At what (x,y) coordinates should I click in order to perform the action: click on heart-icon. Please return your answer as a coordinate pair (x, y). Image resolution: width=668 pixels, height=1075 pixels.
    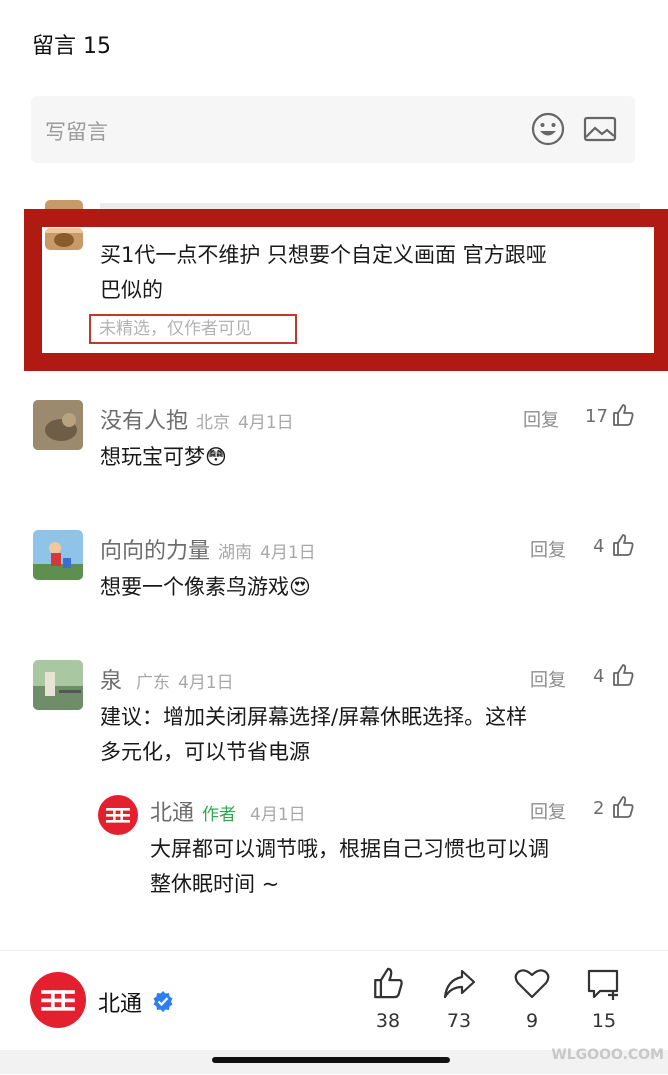
    Looking at the image, I should click on (532, 986).